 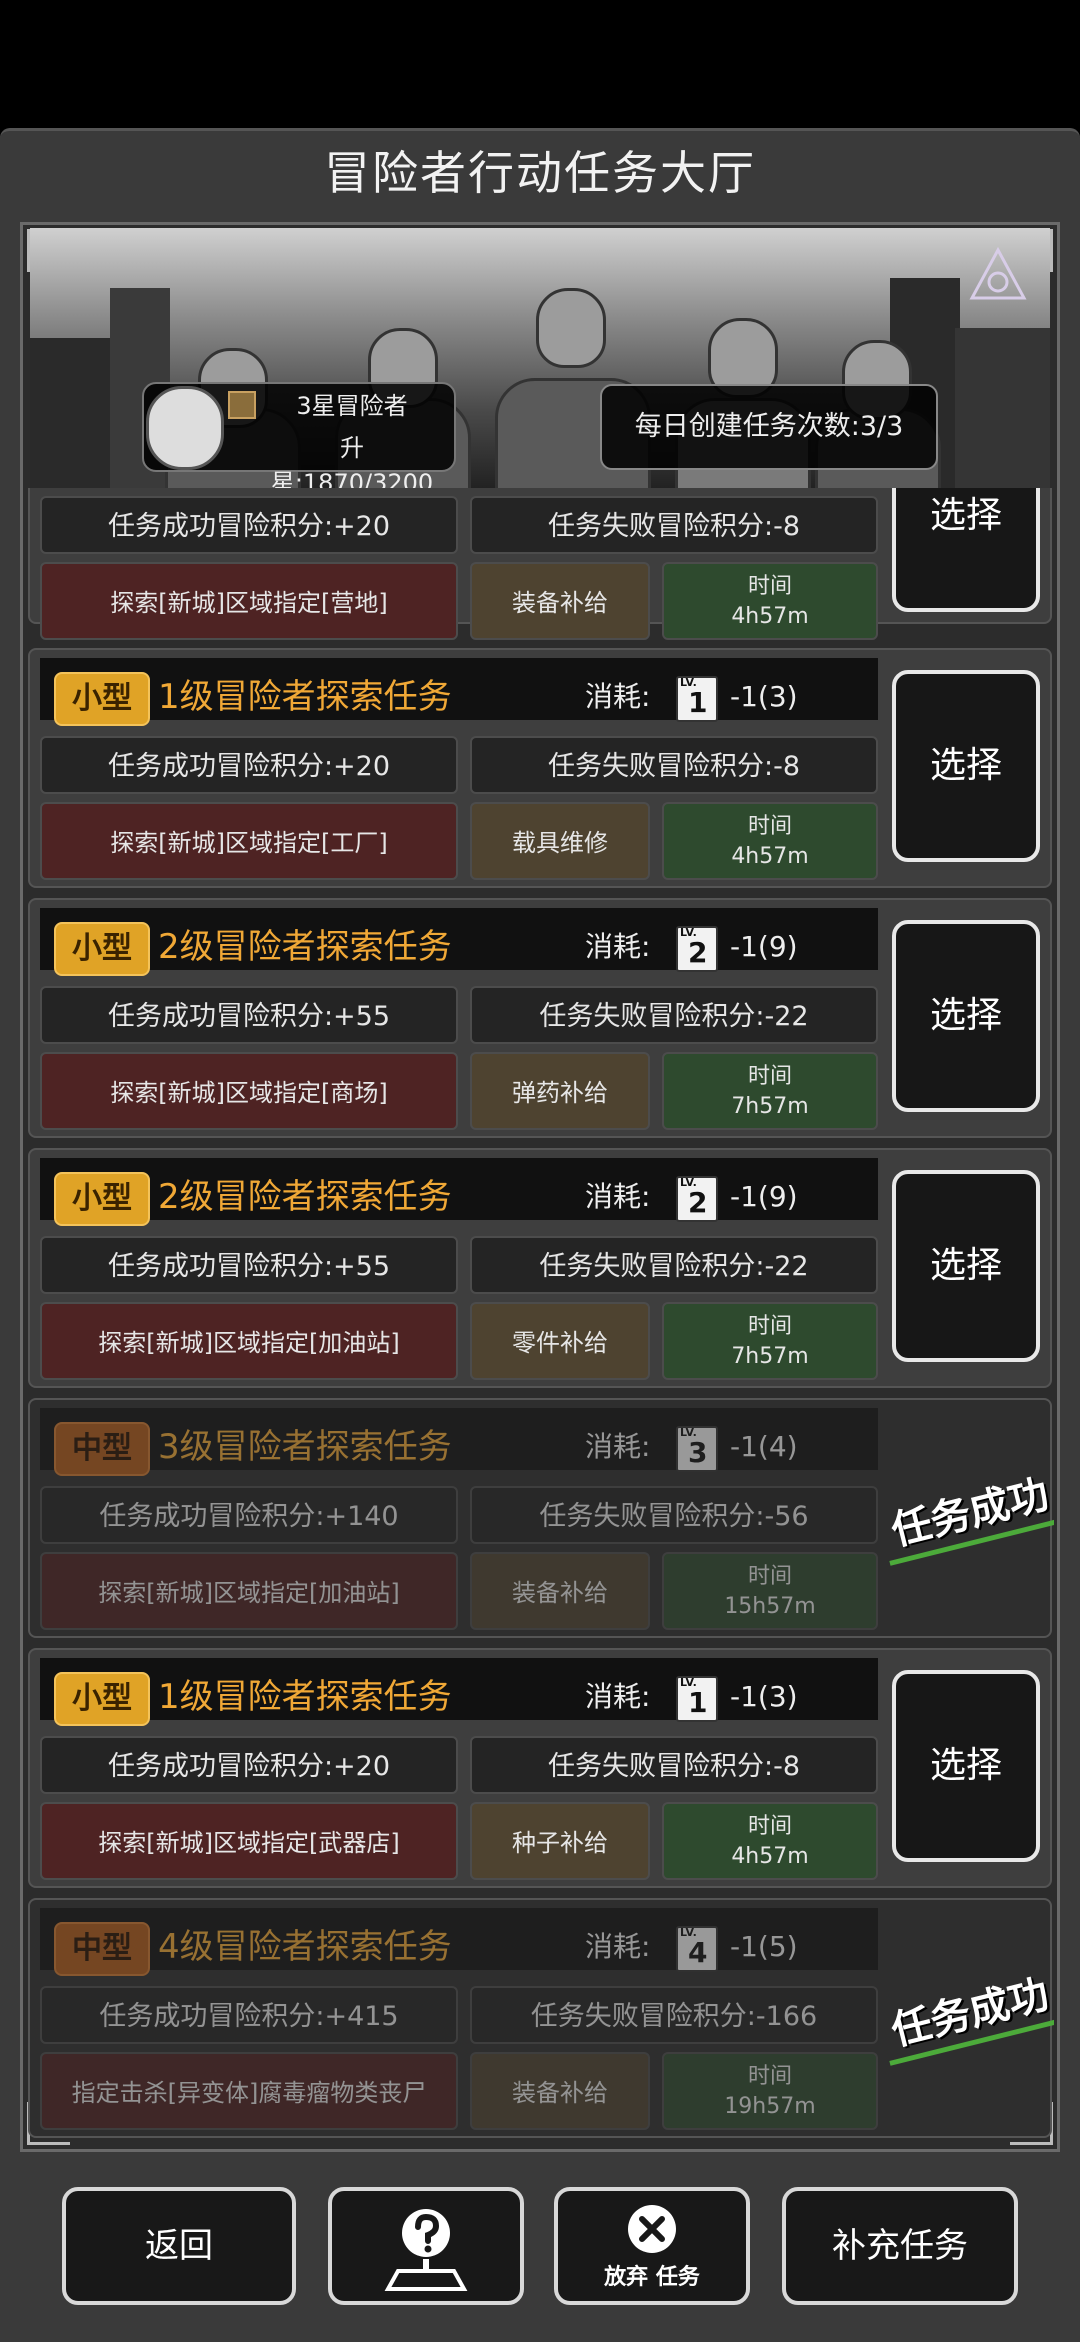 I want to click on abandon-task-button: 放弃 任务, so click(x=652, y=2246).